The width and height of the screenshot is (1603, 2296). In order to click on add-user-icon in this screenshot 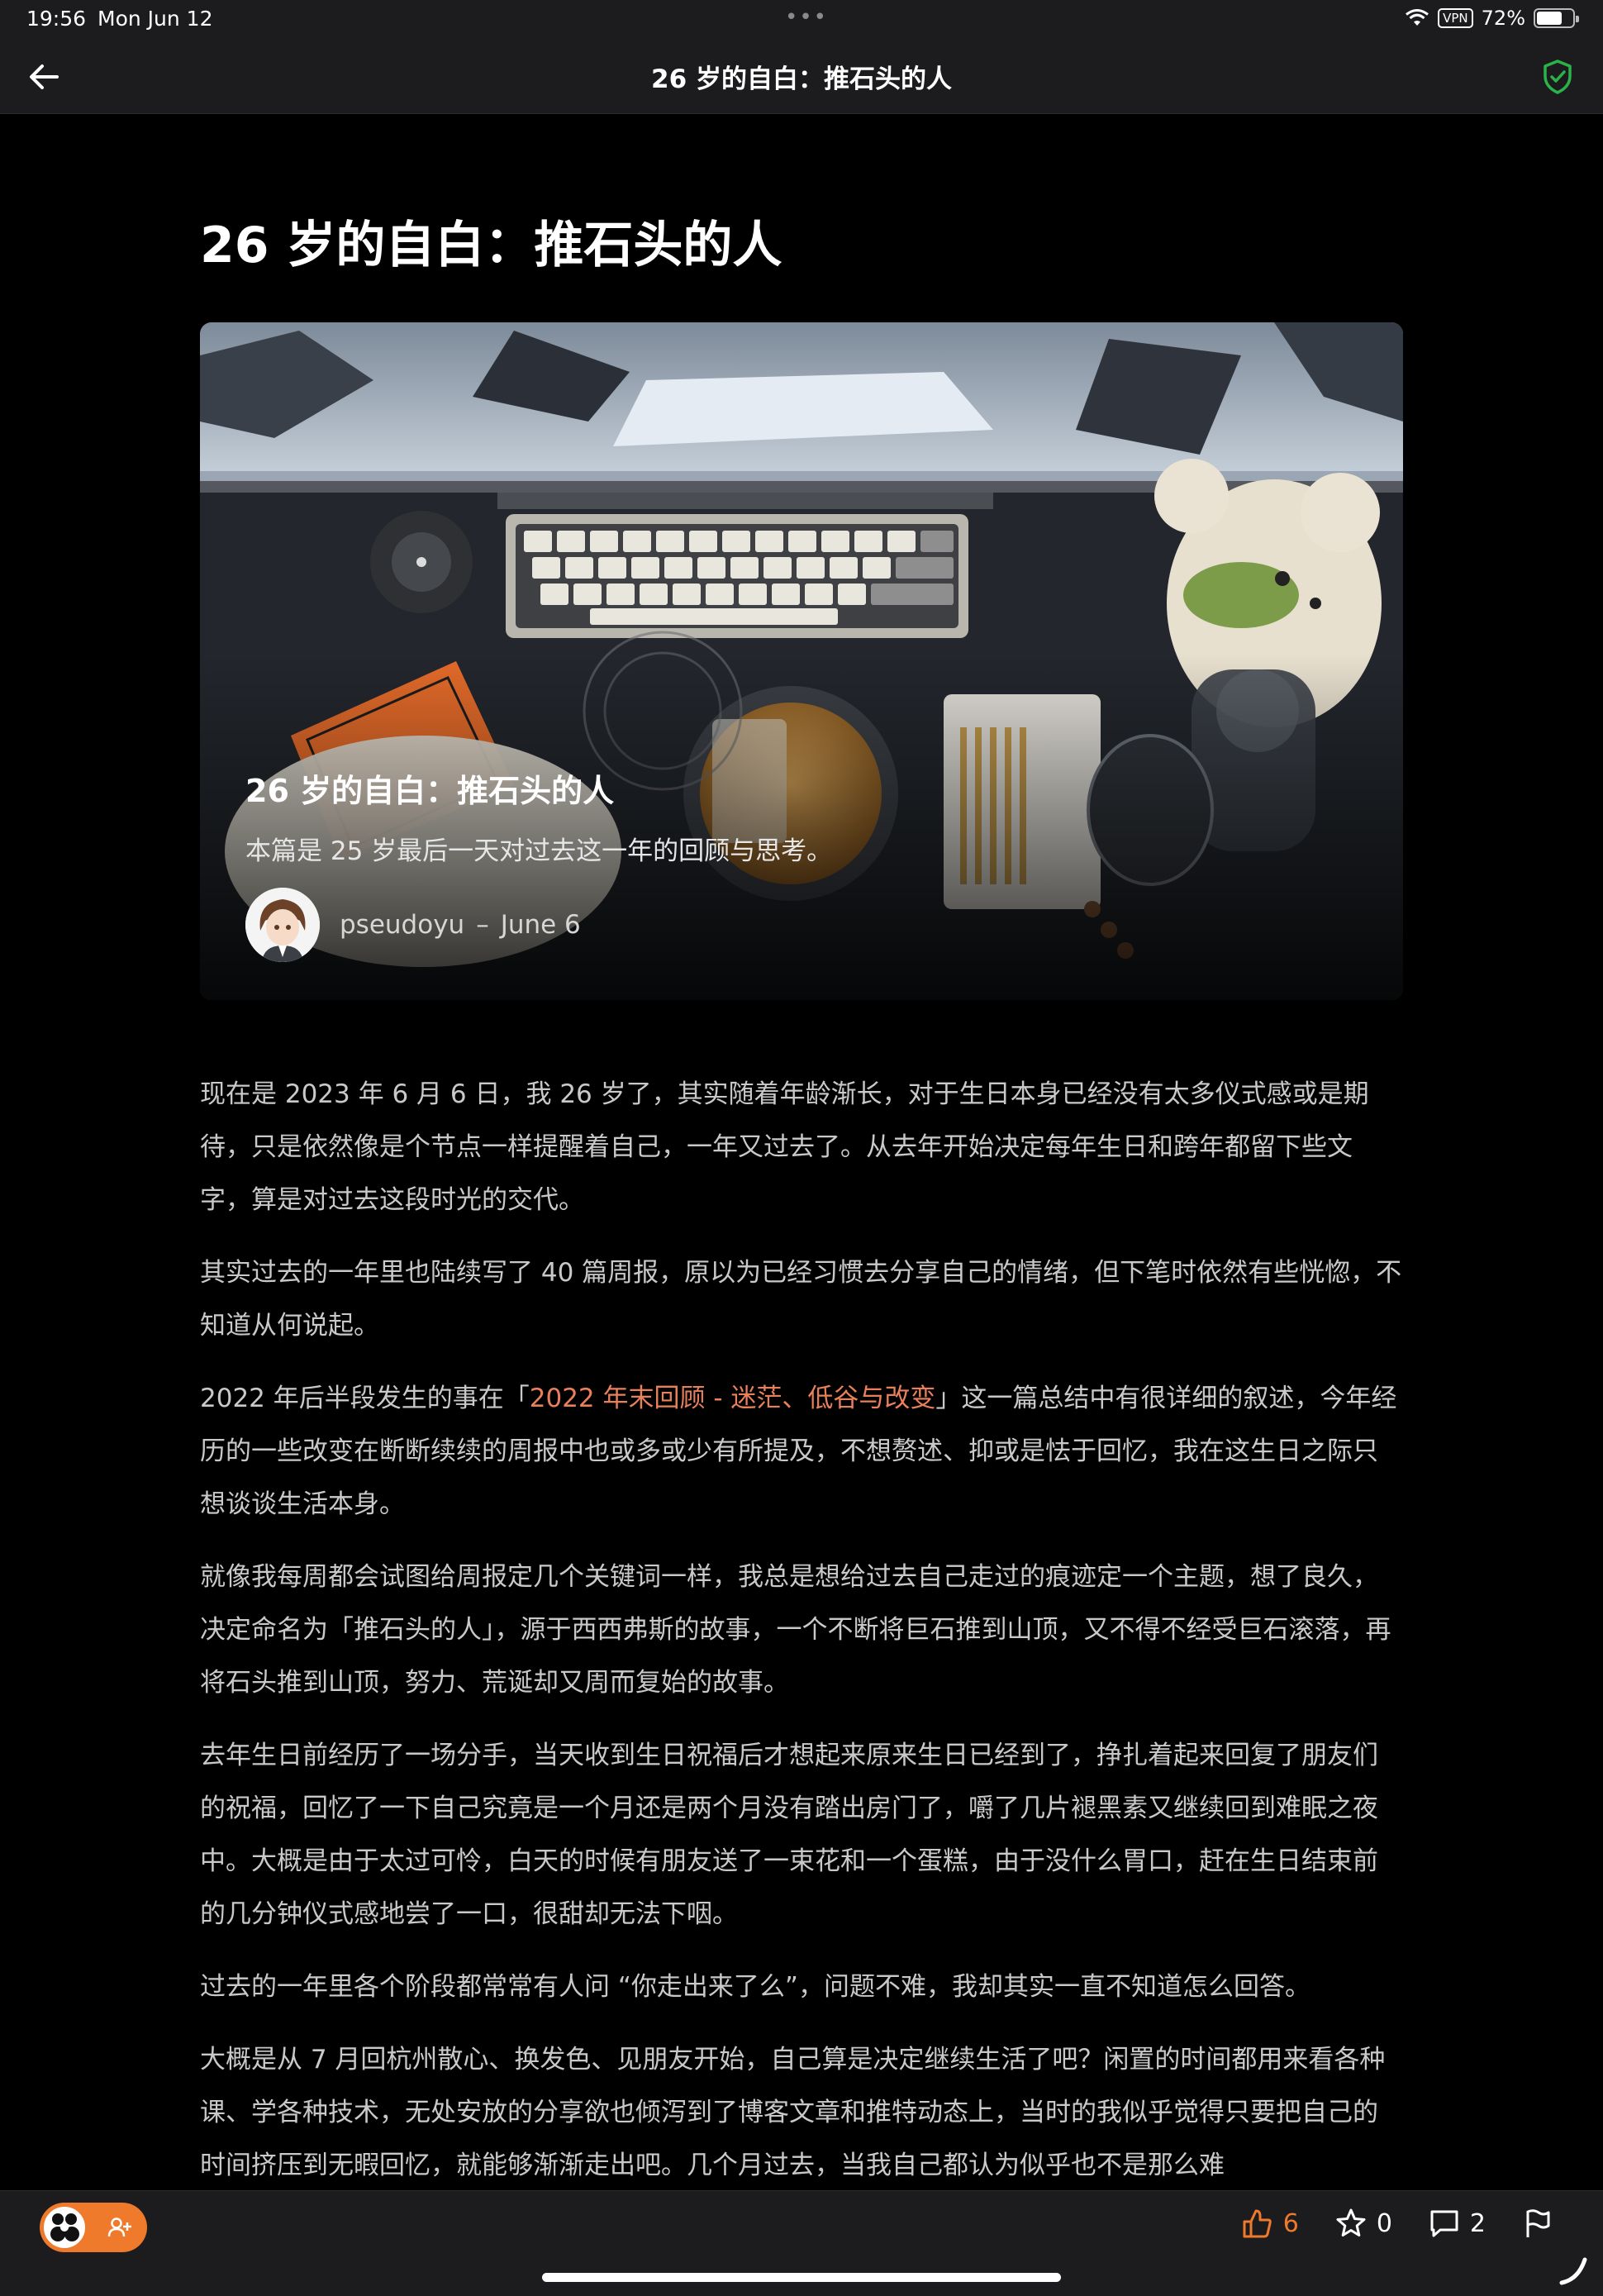, I will do `click(119, 2228)`.